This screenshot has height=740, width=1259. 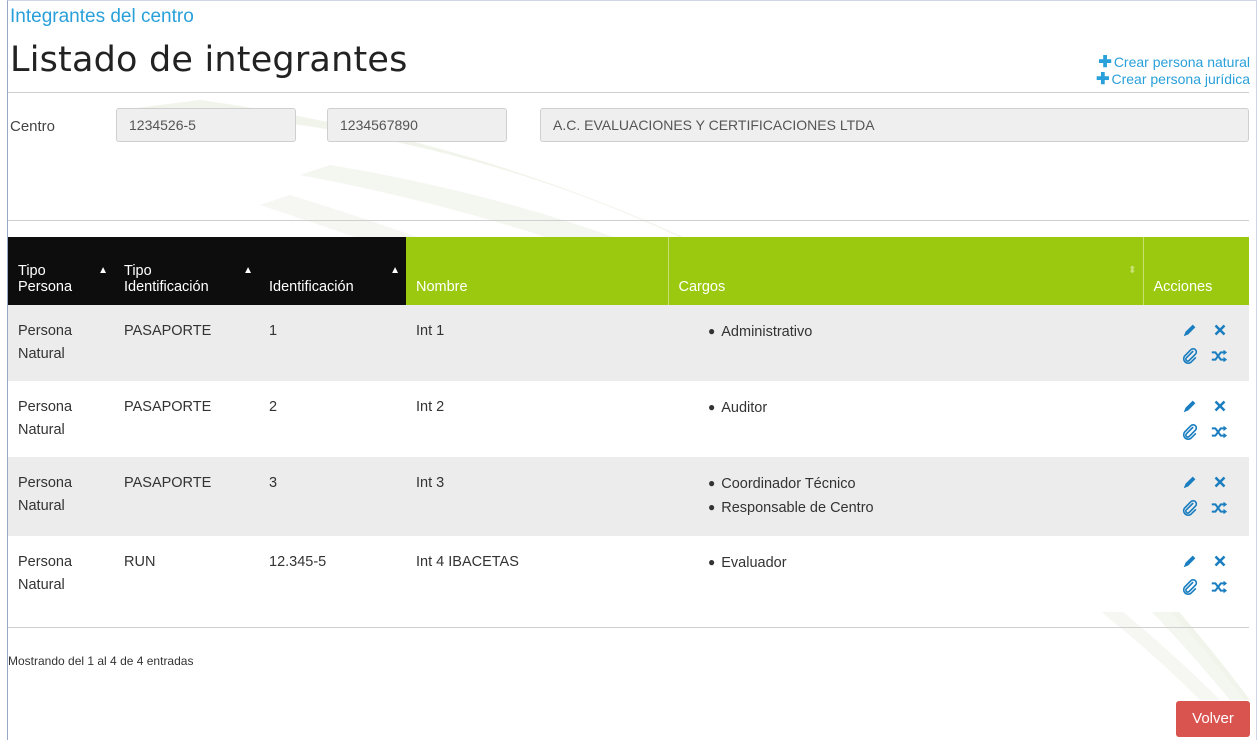 I want to click on cargo-item: ● Evaluador, so click(x=920, y=563).